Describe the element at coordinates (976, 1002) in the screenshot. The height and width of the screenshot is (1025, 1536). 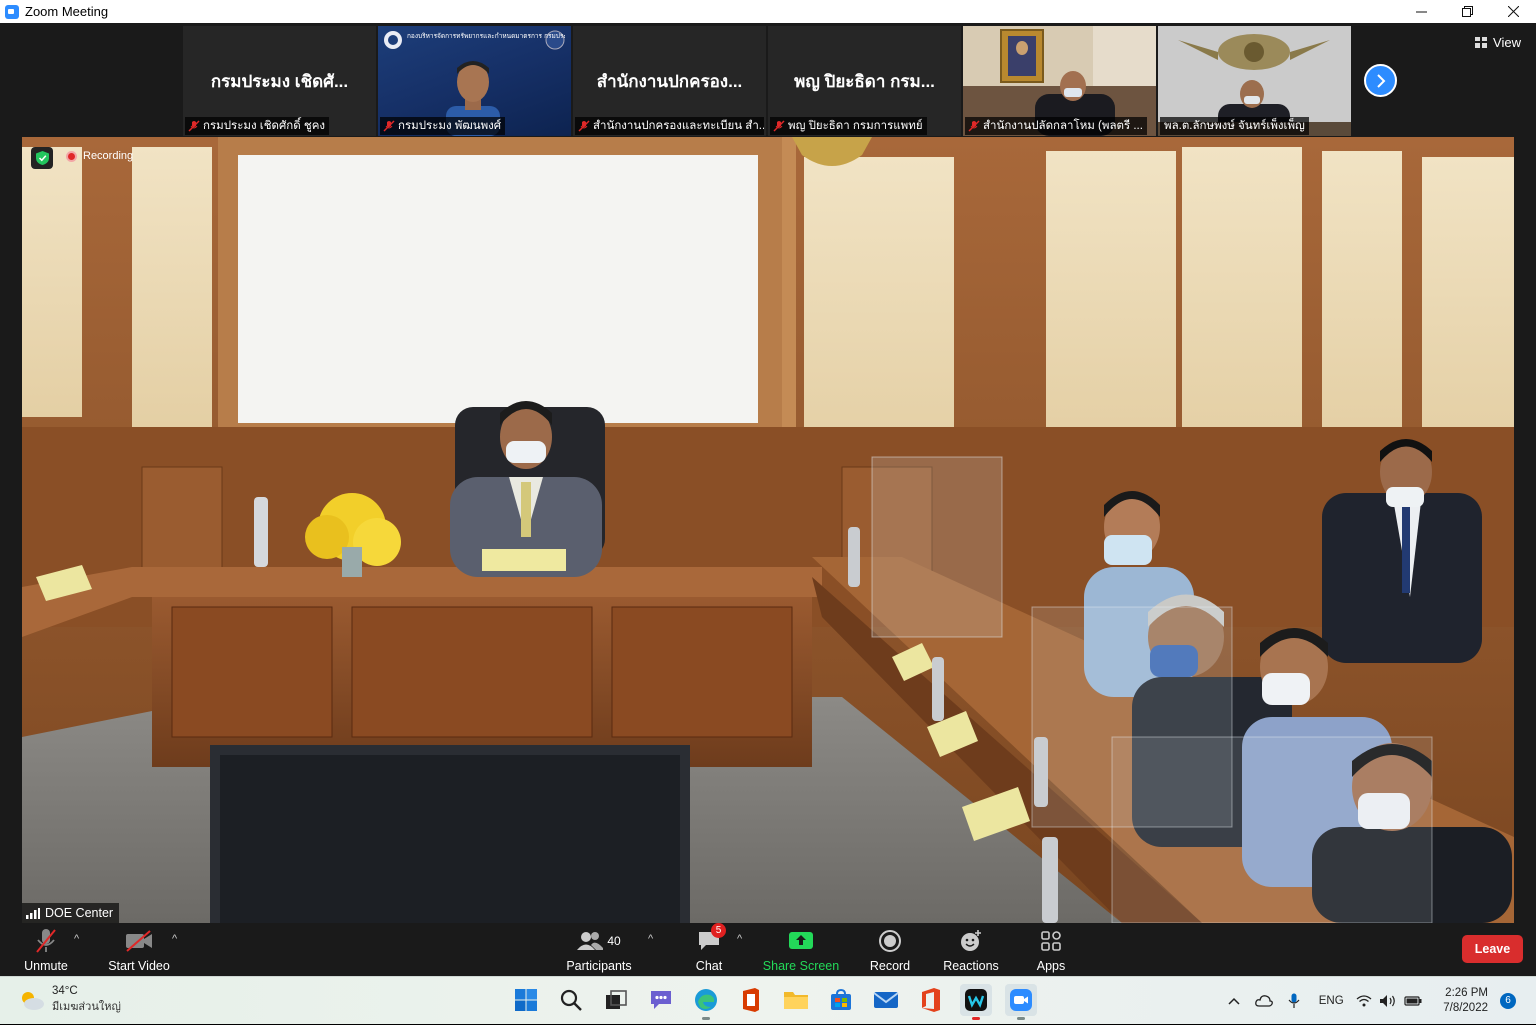
I see `webex-button` at that location.